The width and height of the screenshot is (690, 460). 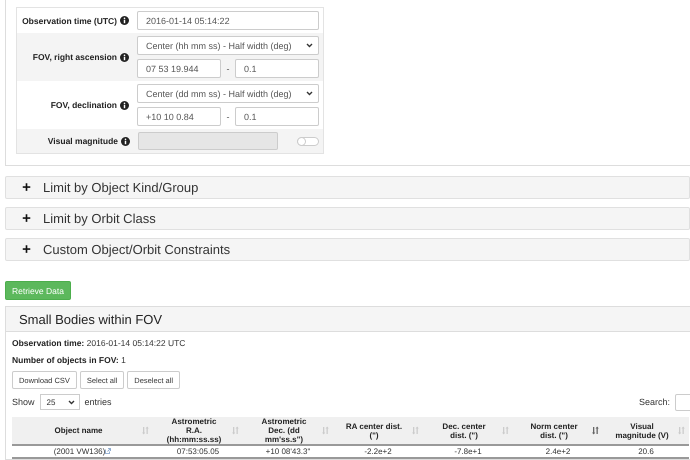 I want to click on column-header: Norm center dist. ("), so click(x=558, y=431).